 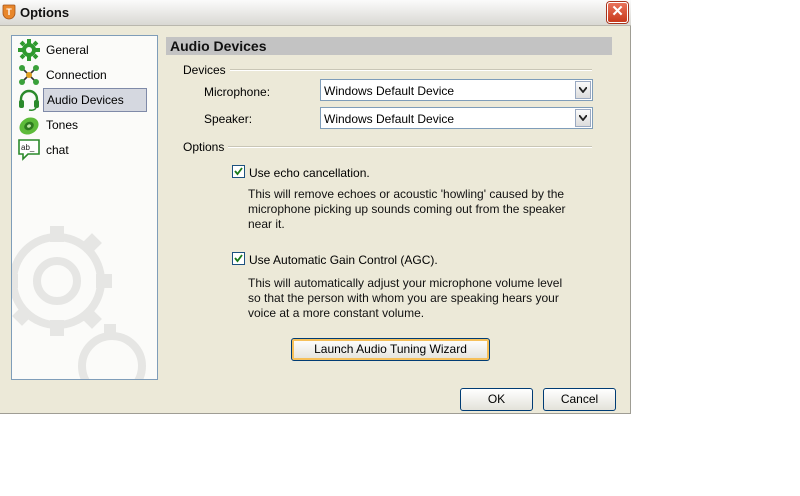 What do you see at coordinates (387, 147) in the screenshot?
I see `options-divider` at bounding box center [387, 147].